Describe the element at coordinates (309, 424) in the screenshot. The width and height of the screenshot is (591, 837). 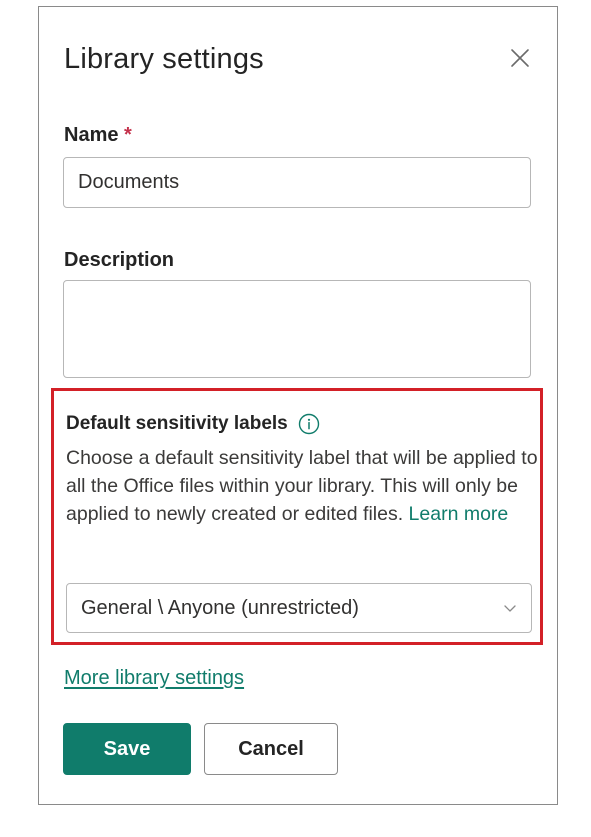
I see `info-icon` at that location.